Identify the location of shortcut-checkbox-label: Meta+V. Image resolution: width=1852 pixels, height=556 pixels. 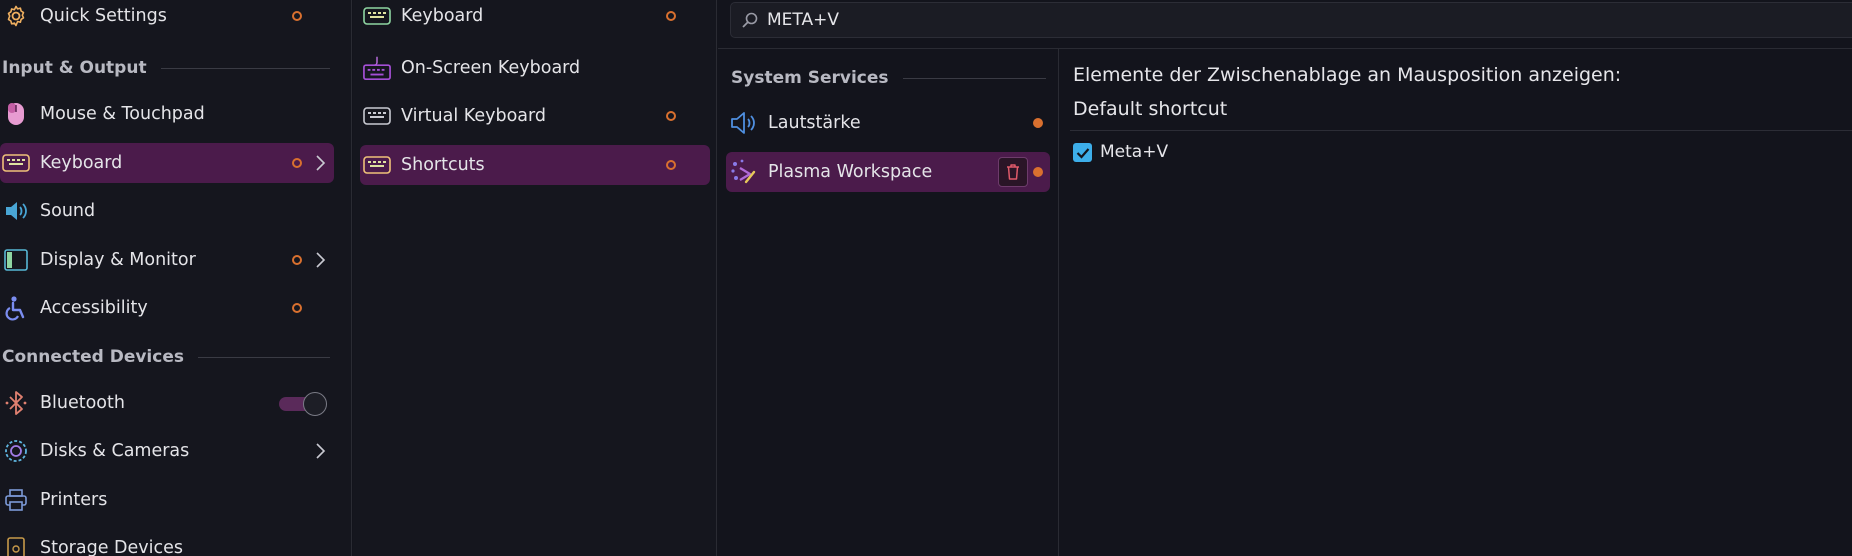
(1134, 152).